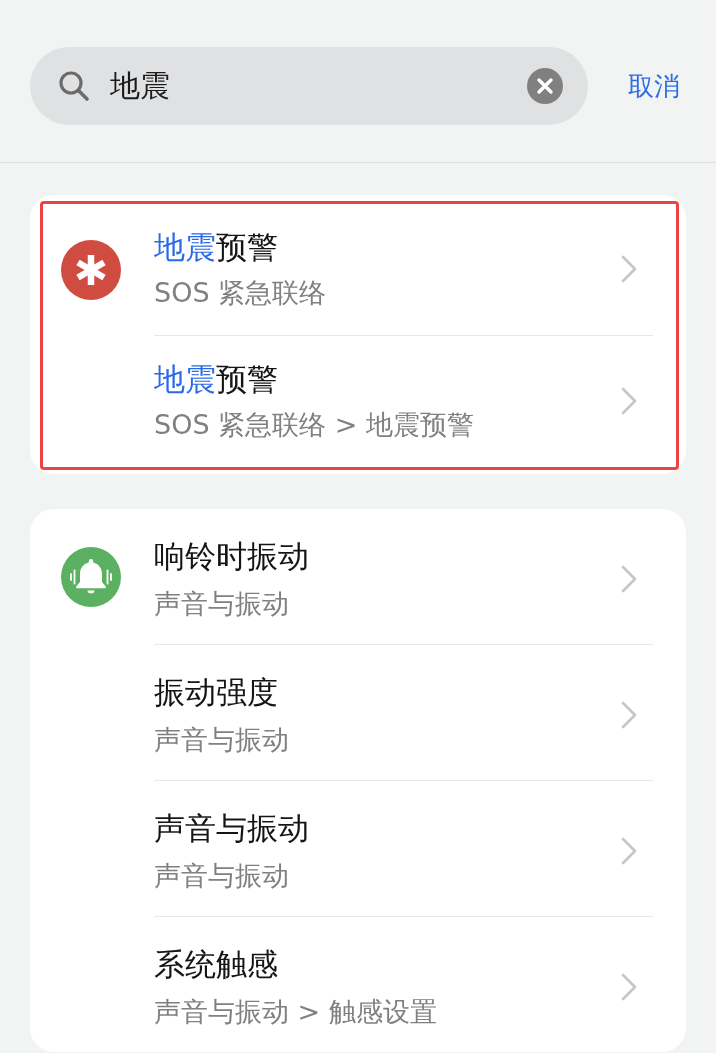 This screenshot has width=716, height=1053. What do you see at coordinates (295, 1012) in the screenshot?
I see `result-path: 声音与振动 > 触感设置` at bounding box center [295, 1012].